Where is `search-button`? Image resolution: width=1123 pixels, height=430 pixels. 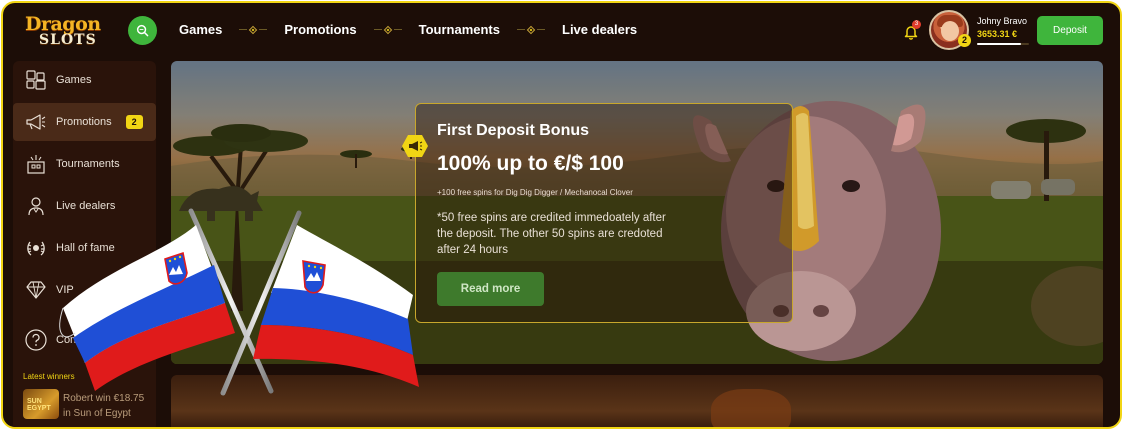
search-button is located at coordinates (142, 30).